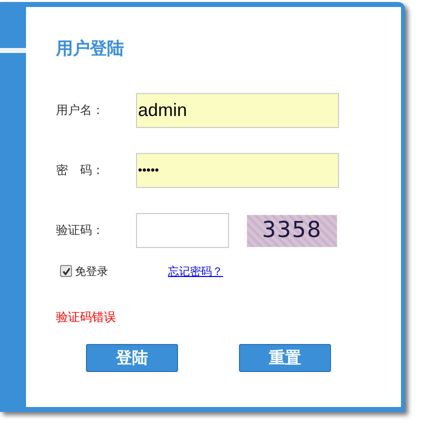 This screenshot has width=422, height=424. What do you see at coordinates (86, 317) in the screenshot?
I see `error-message: 验证码错误` at bounding box center [86, 317].